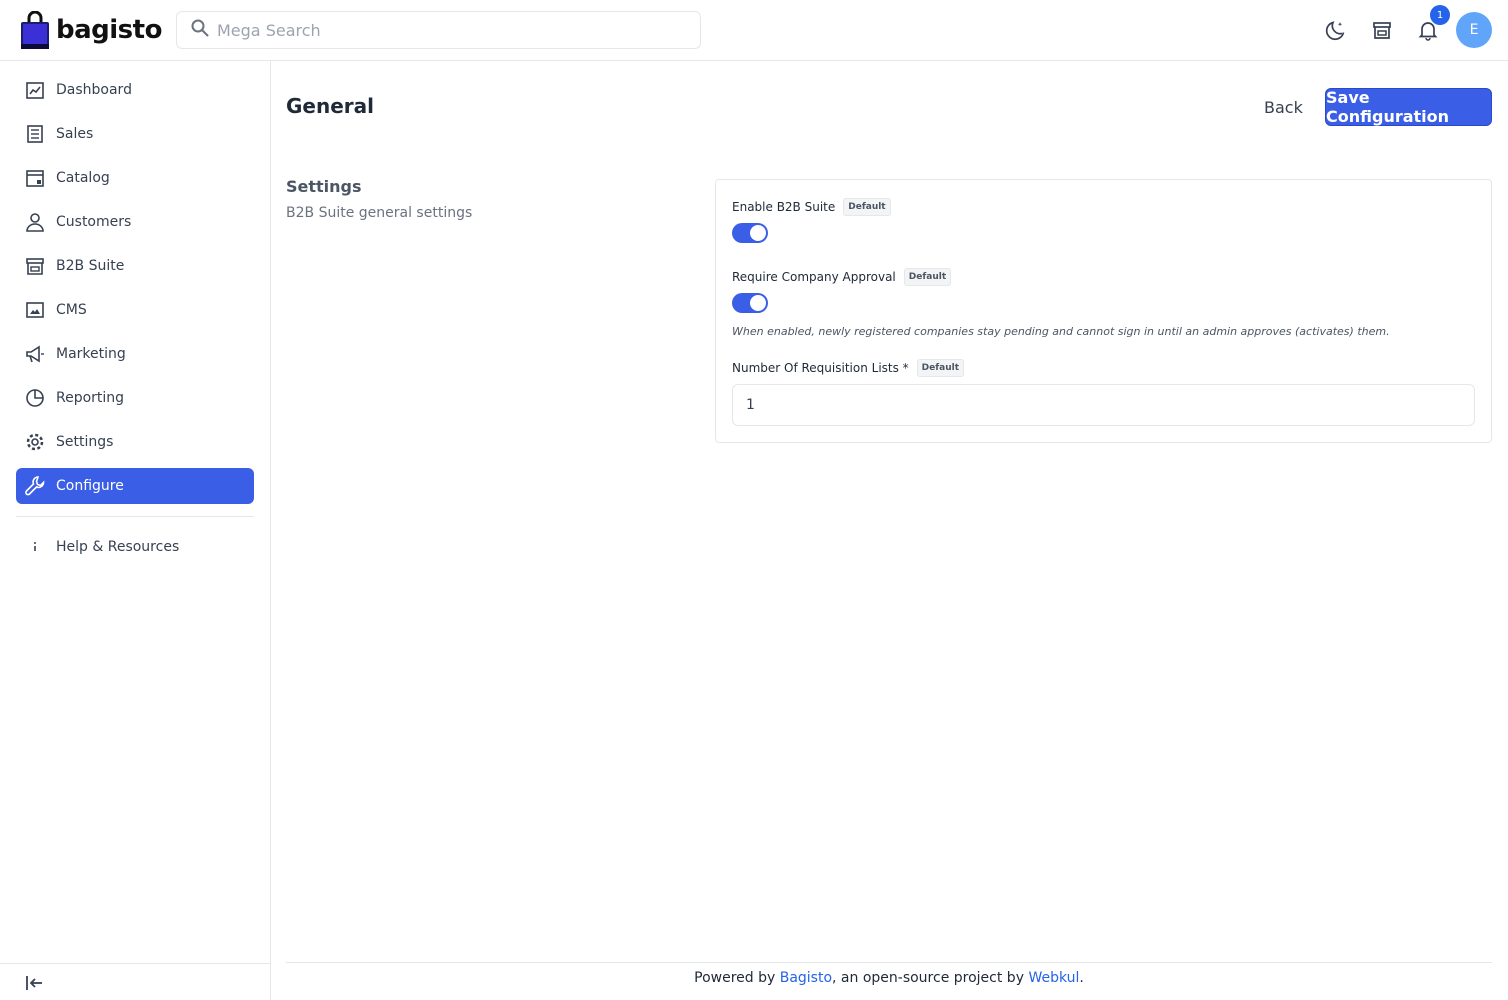 This screenshot has height=1000, width=1508. I want to click on search-input, so click(447, 30).